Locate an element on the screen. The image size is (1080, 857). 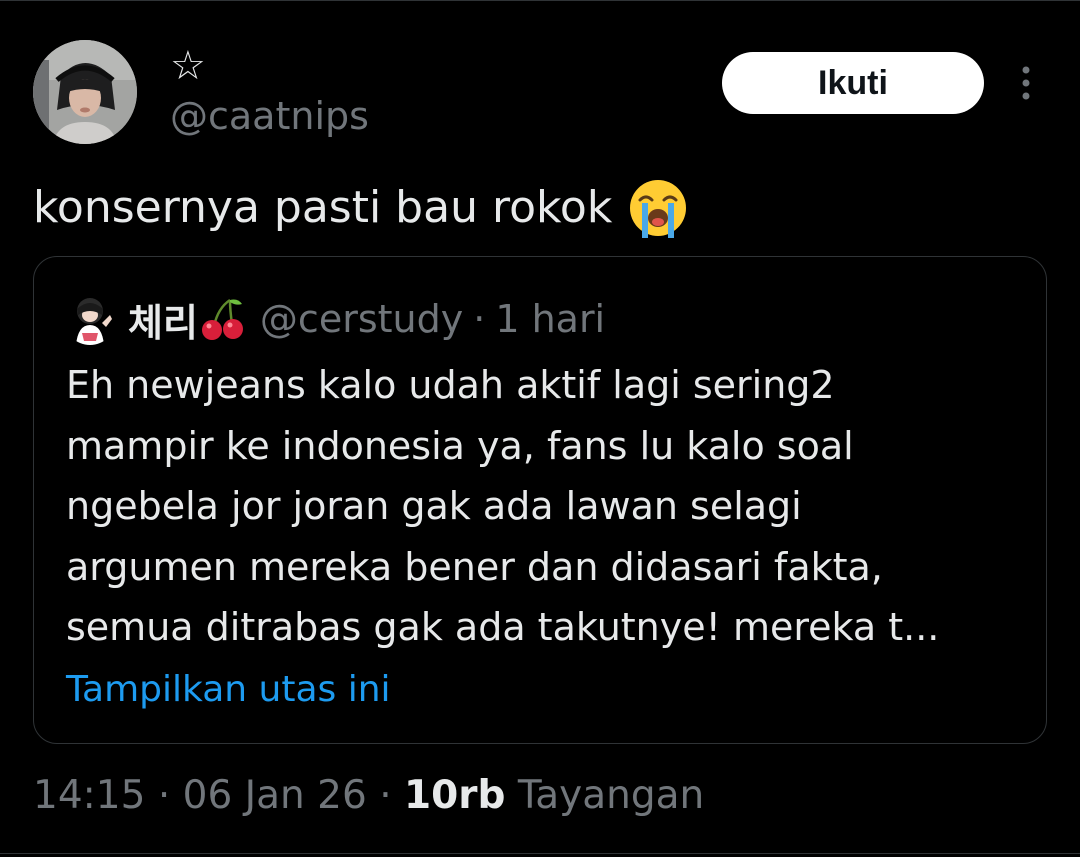
cherry-emoji-icon is located at coordinates (222, 319).